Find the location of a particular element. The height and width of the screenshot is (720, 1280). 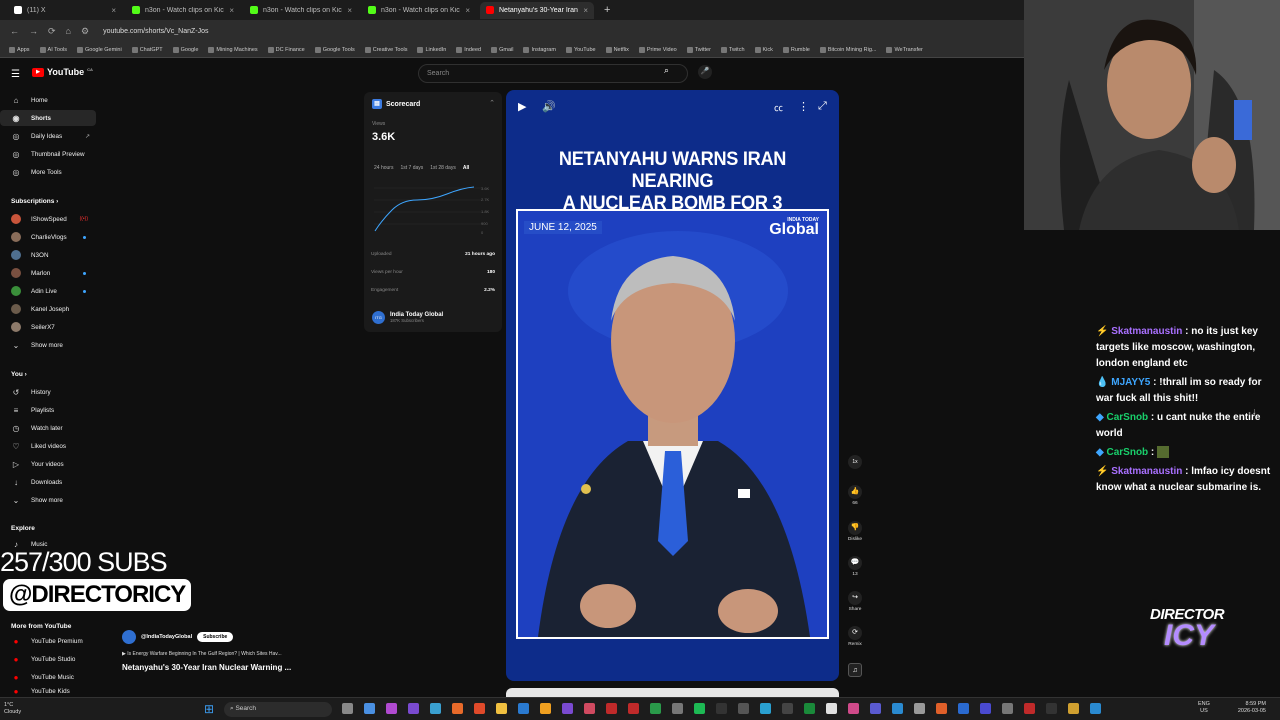

sidebar-item-more-tools: ◎ More Tools is located at coordinates (48, 172).